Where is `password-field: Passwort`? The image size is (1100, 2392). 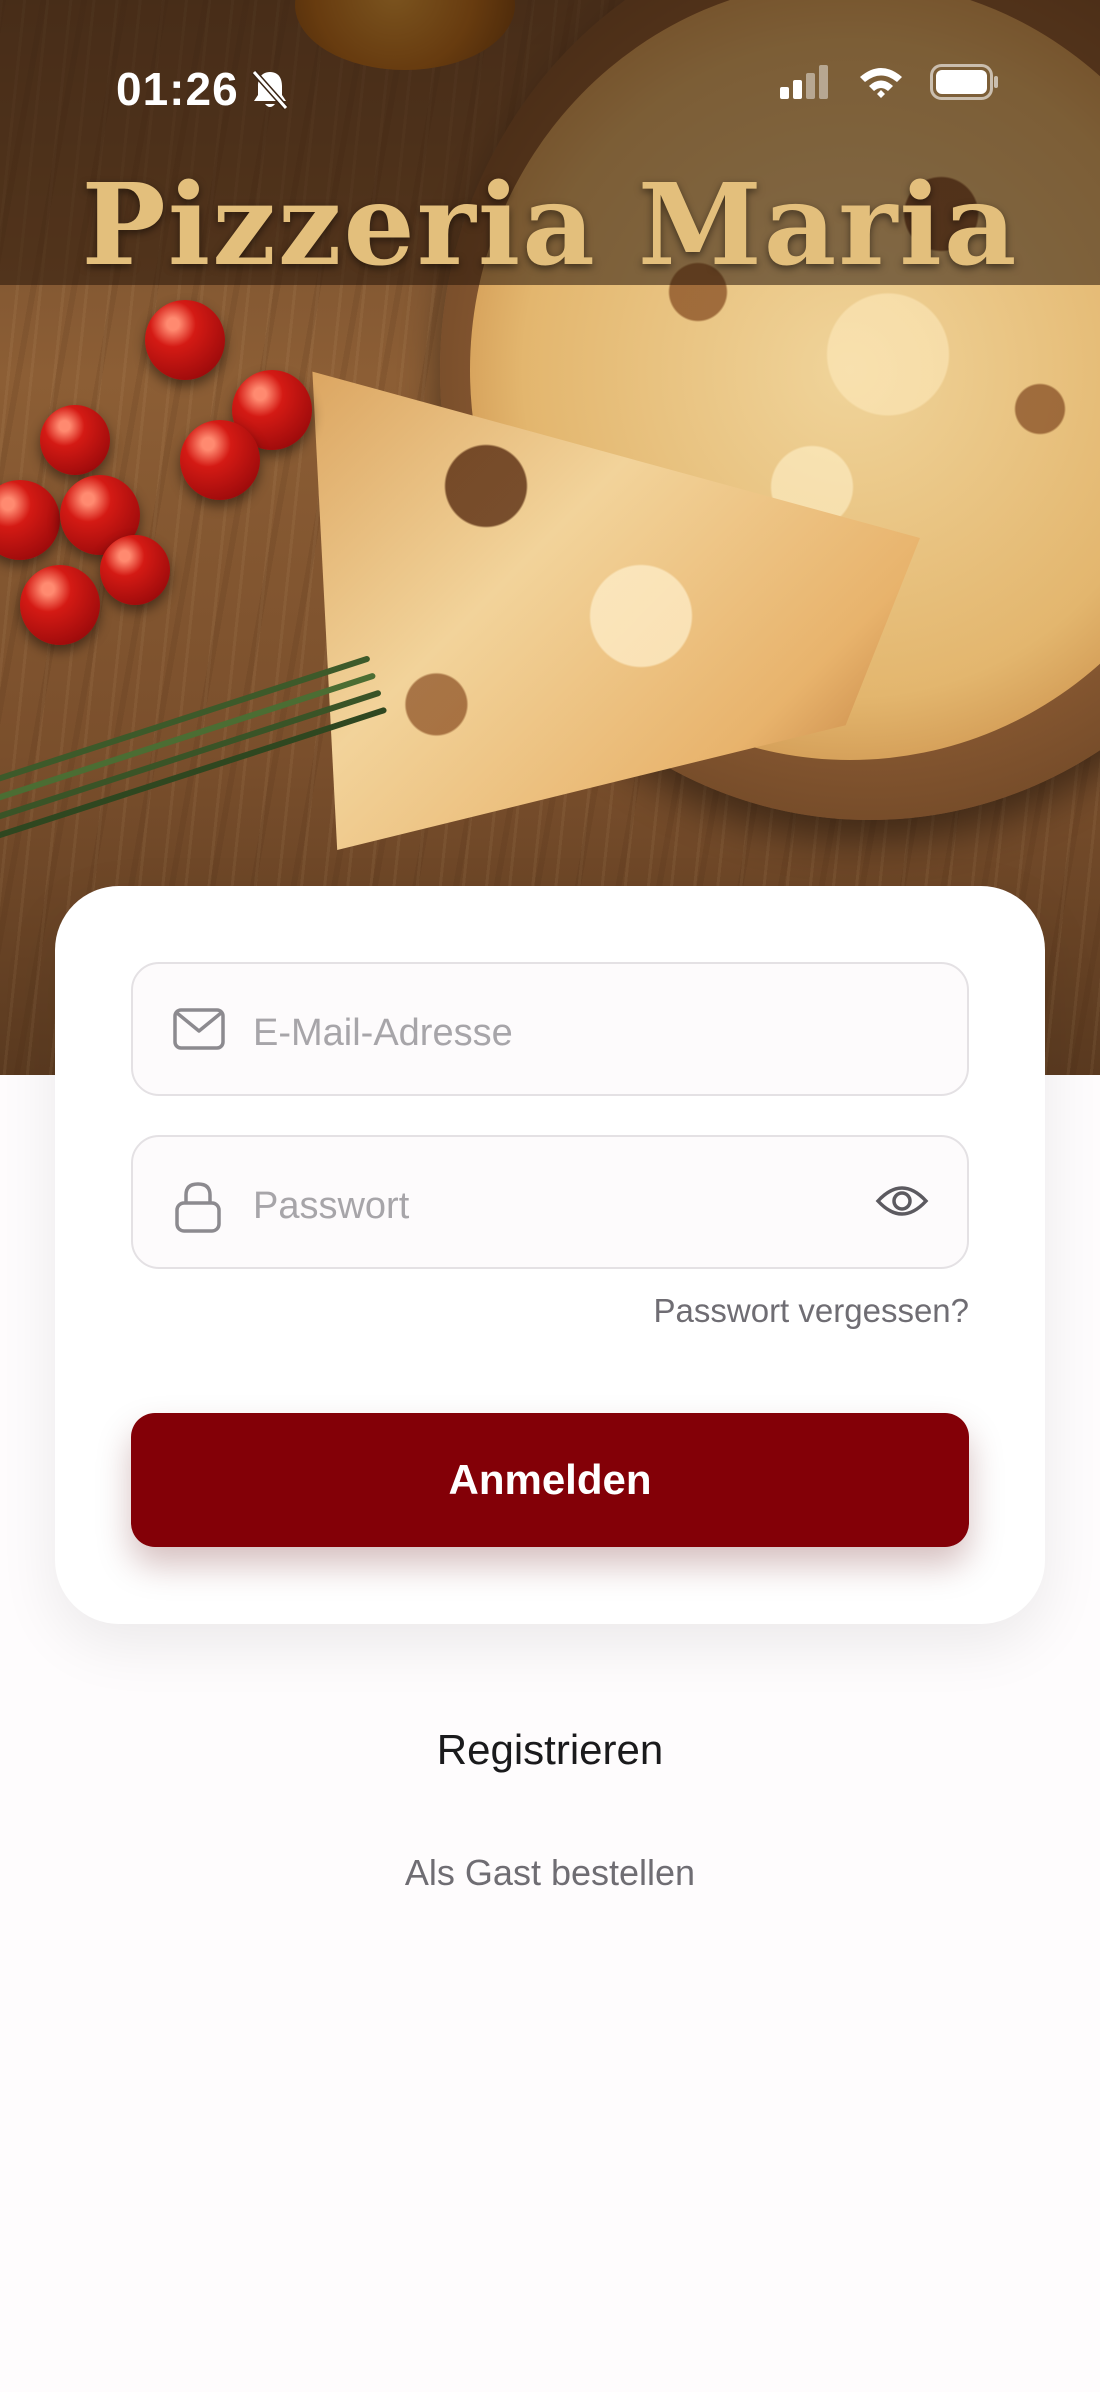
password-field: Passwort is located at coordinates (550, 1202).